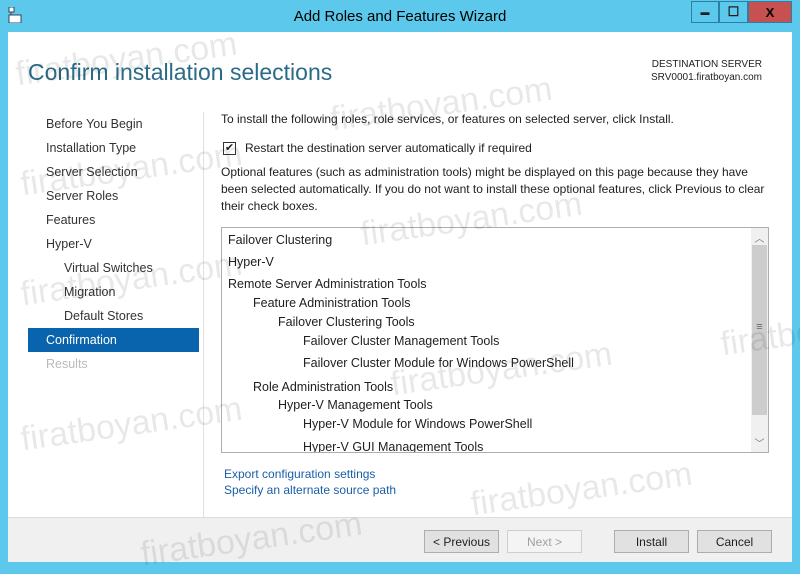 Image resolution: width=800 pixels, height=574 pixels. Describe the element at coordinates (759, 330) in the screenshot. I see `scrollbar-thumb: ≡` at that location.